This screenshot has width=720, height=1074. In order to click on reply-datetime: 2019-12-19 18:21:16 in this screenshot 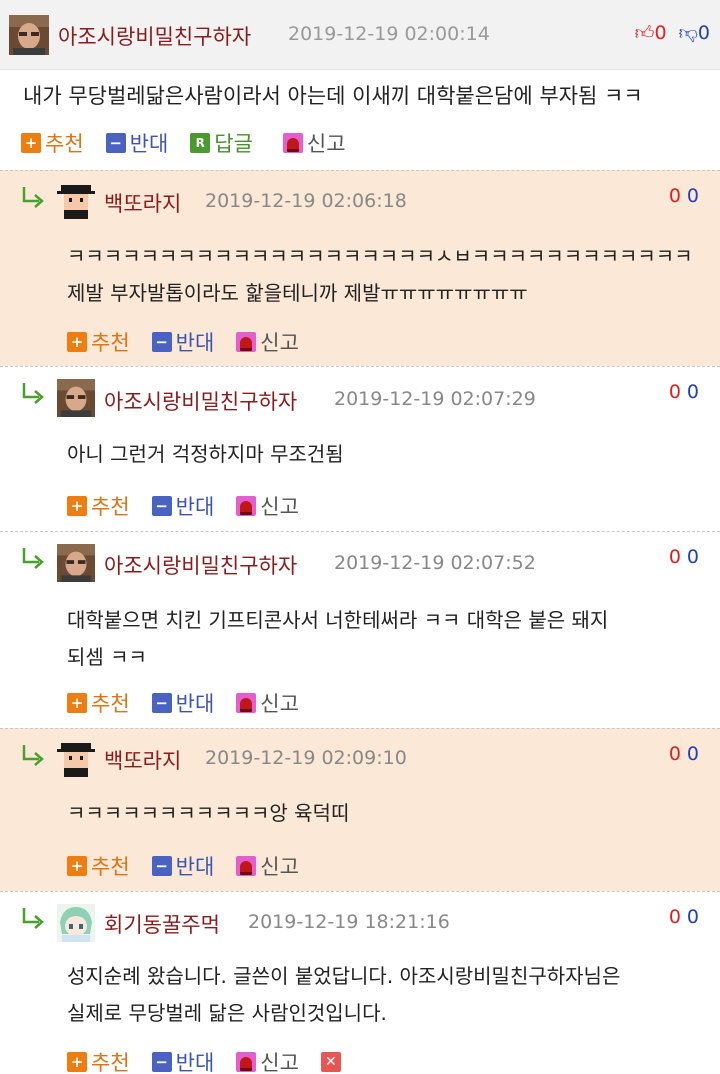, I will do `click(349, 922)`.